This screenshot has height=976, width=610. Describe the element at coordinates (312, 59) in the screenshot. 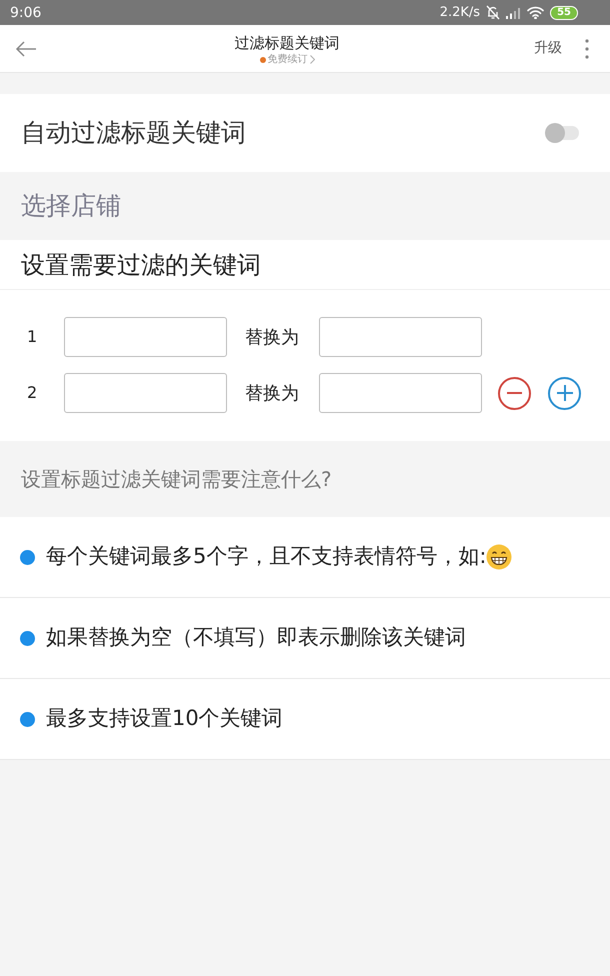

I see `chevron-right-icon` at that location.